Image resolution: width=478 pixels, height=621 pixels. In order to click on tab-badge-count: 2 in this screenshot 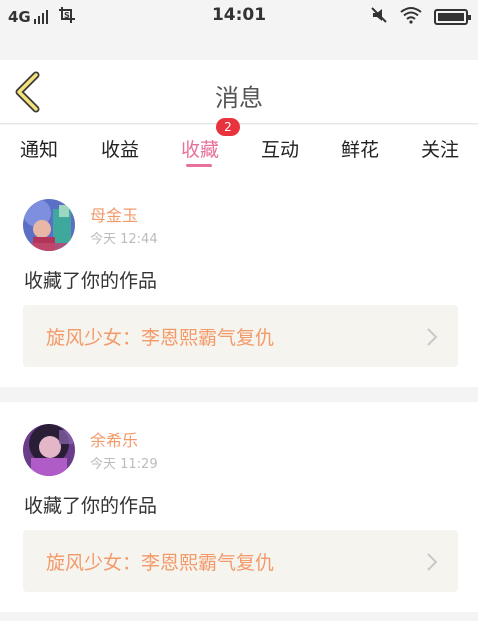, I will do `click(228, 127)`.